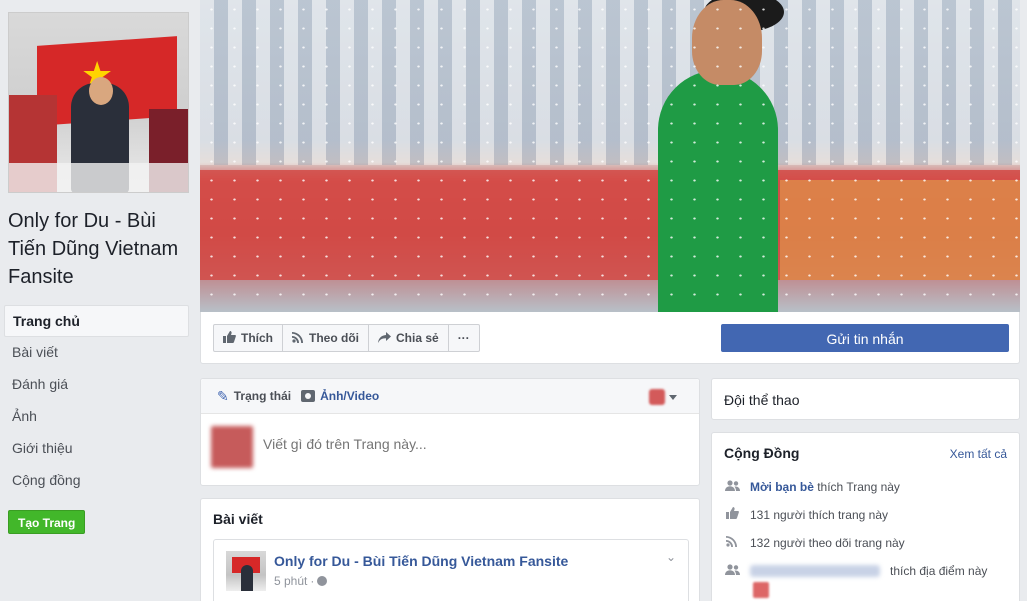 The height and width of the screenshot is (601, 1027). I want to click on page-action-bar: Thích Theo dõi Chia sẻ ··· Gửi tin nhắn, so click(610, 338).